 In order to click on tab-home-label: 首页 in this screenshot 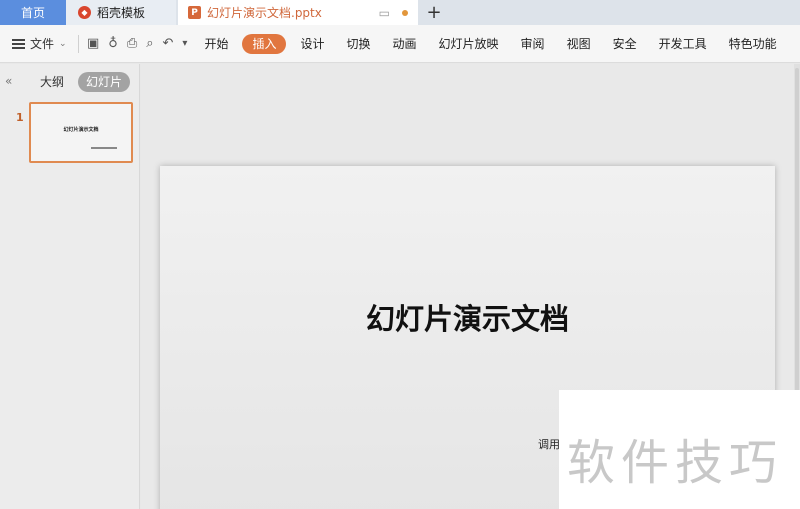, I will do `click(32, 13)`.